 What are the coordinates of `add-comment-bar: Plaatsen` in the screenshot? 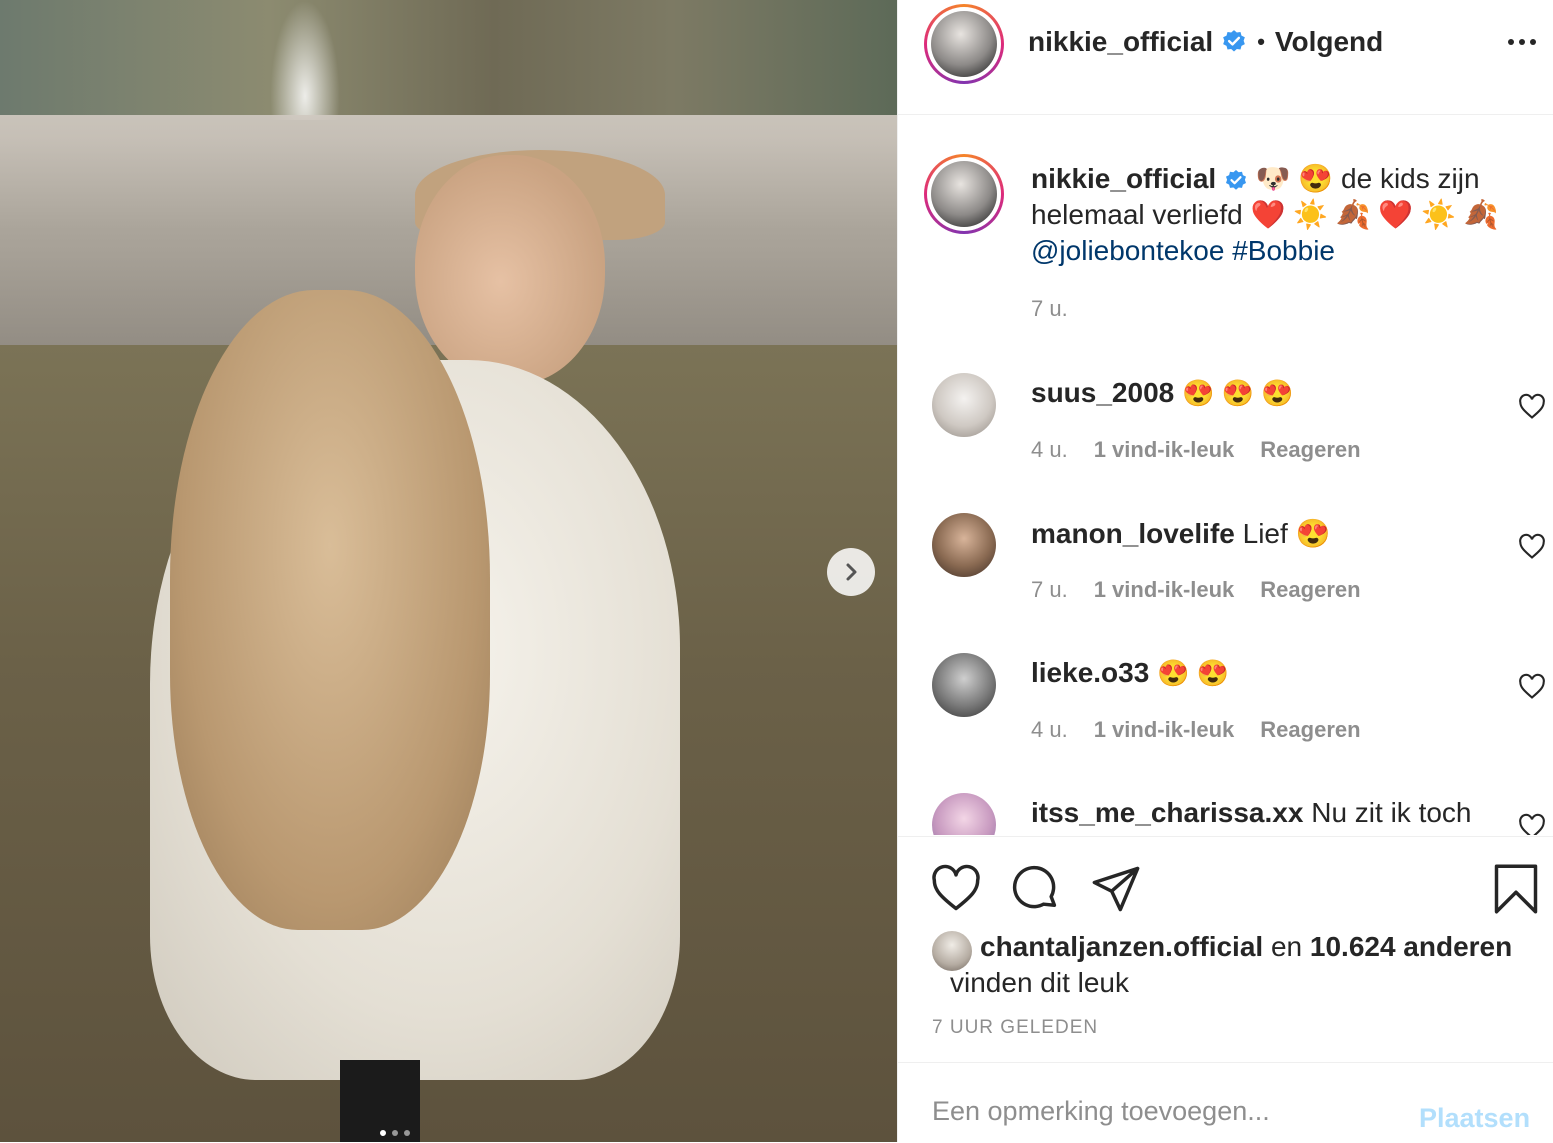 It's located at (1225, 1102).